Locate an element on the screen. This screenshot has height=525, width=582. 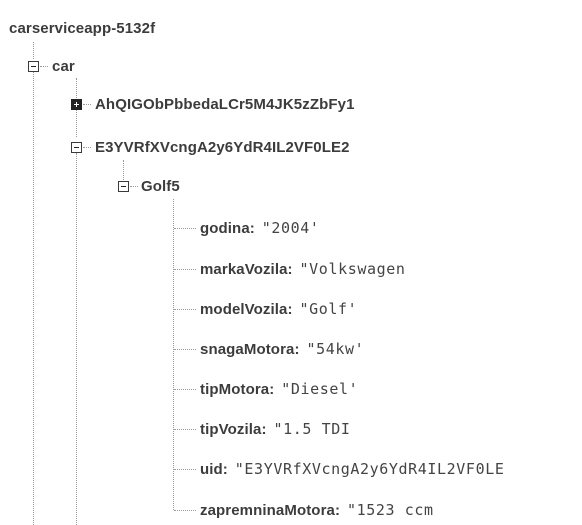
field-key: tipMotora is located at coordinates (235, 389).